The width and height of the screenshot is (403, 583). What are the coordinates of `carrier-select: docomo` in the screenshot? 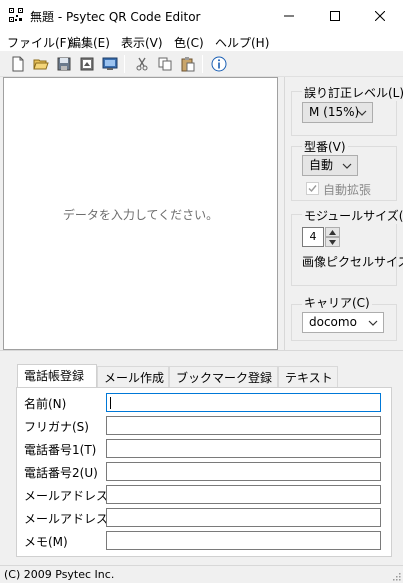 It's located at (343, 322).